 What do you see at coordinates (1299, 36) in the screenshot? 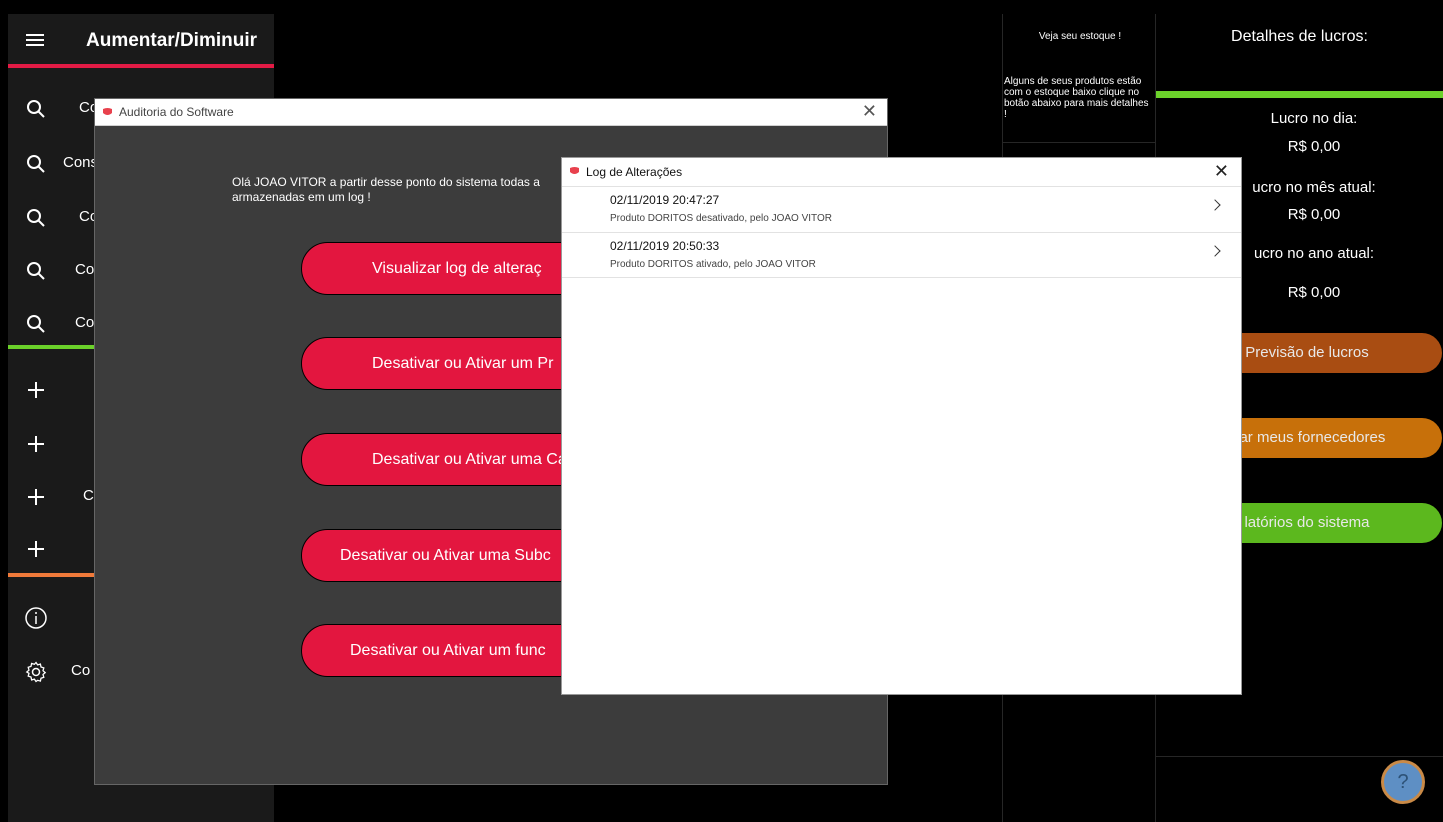
I see `profit-title: Detalhes de lucros:` at bounding box center [1299, 36].